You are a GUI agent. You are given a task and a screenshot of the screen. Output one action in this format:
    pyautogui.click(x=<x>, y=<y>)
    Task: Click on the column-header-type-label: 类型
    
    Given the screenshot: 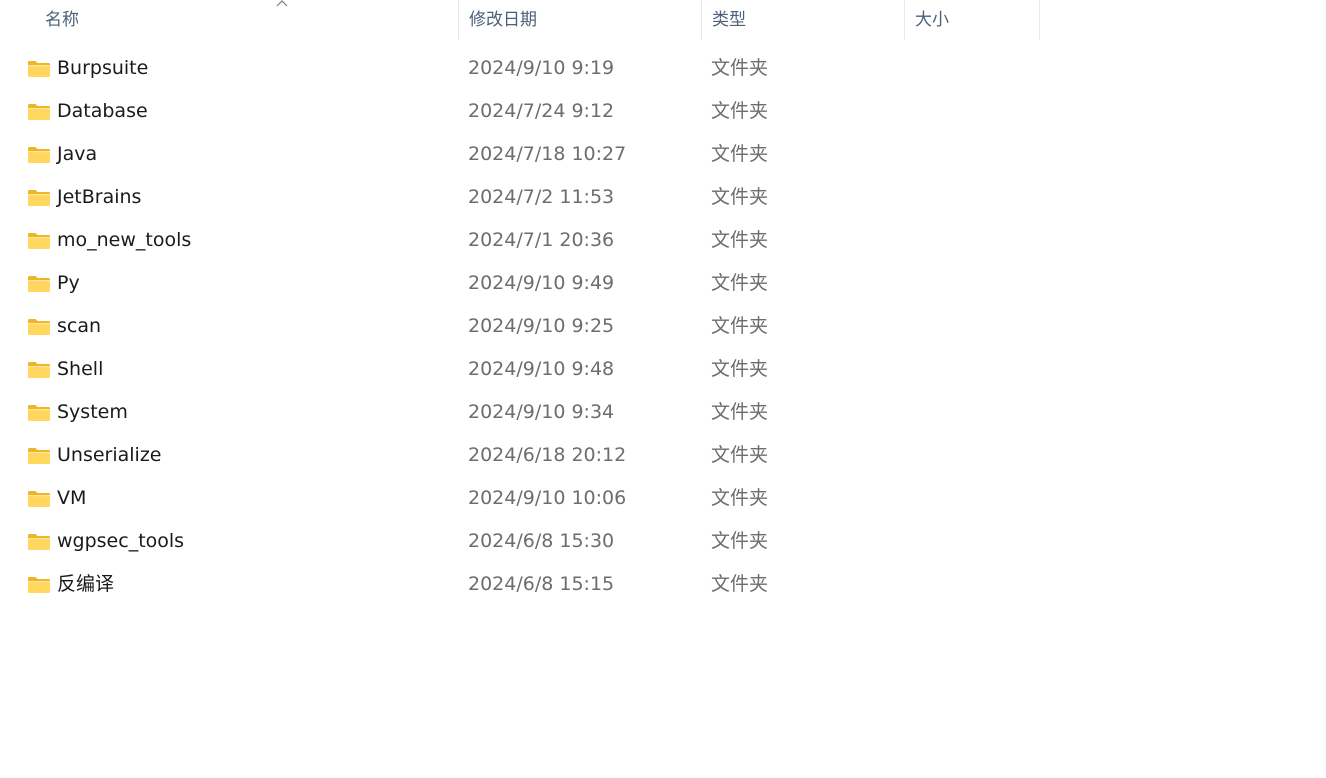 What is the action you would take?
    pyautogui.click(x=729, y=20)
    